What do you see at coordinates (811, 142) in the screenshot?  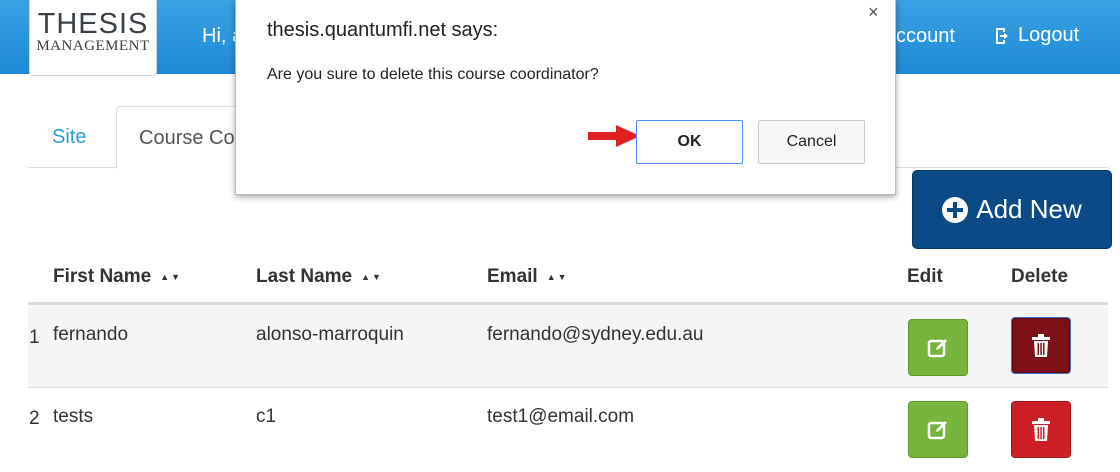 I see `cancel-button: Cancel` at bounding box center [811, 142].